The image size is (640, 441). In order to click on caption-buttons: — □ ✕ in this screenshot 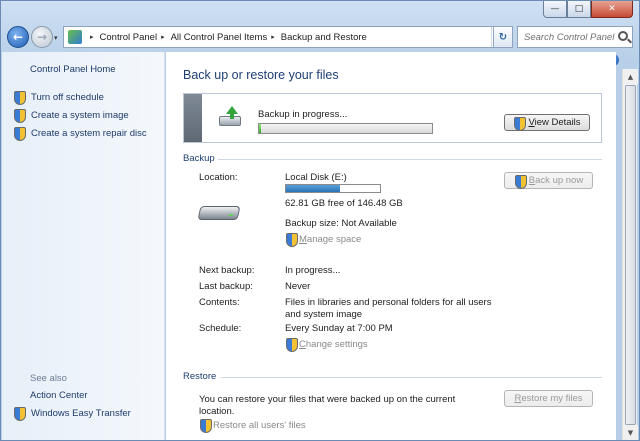, I will do `click(588, 9)`.